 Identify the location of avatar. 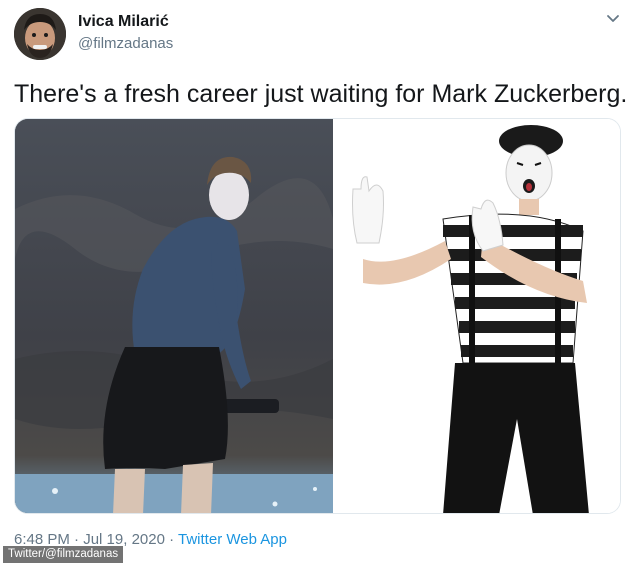
(40, 34).